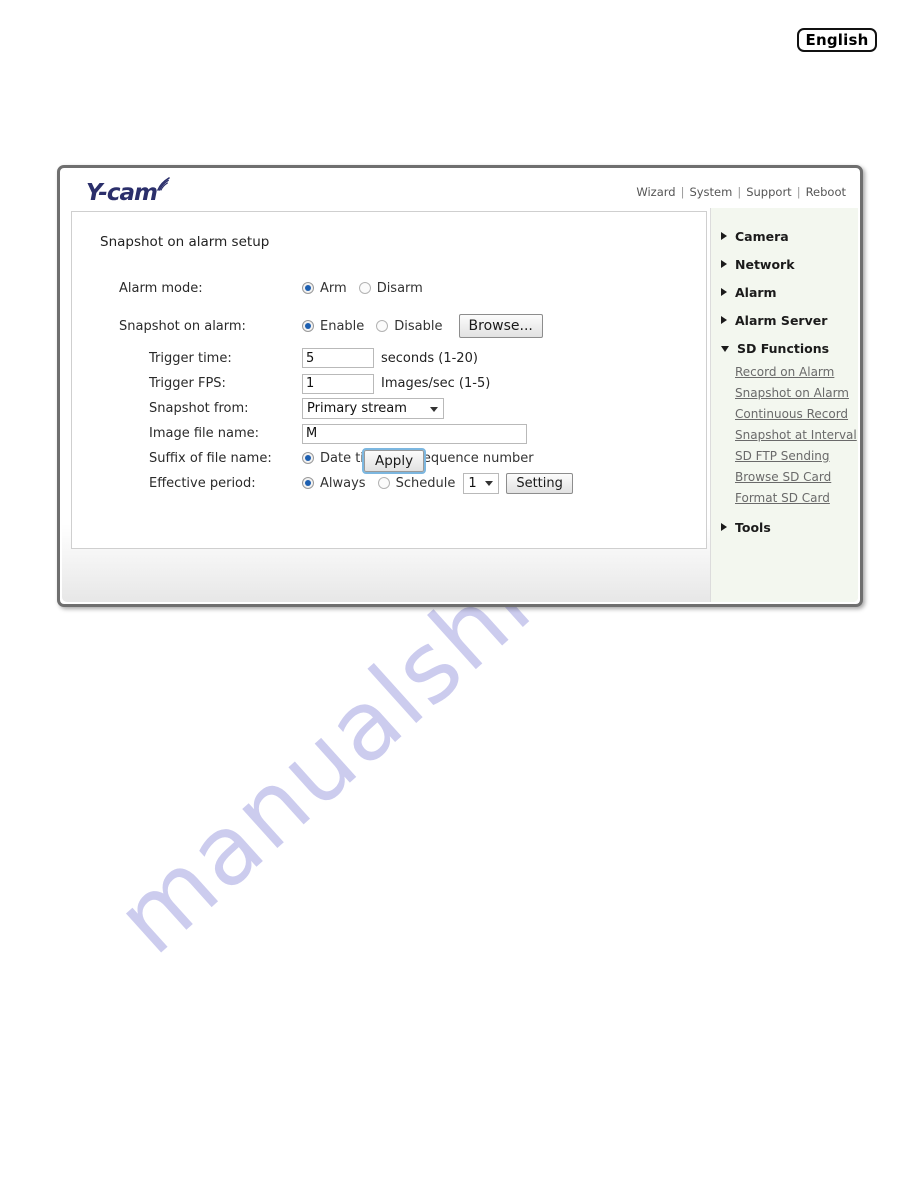 The width and height of the screenshot is (918, 1188). What do you see at coordinates (474, 458) in the screenshot?
I see `radio-sequence-number-label: Sequence number` at bounding box center [474, 458].